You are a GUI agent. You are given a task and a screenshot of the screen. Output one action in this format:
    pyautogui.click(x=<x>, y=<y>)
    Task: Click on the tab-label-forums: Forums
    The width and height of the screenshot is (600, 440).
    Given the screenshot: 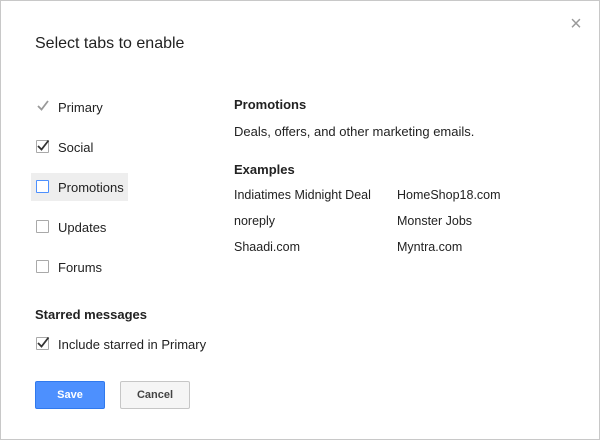 What is the action you would take?
    pyautogui.click(x=80, y=267)
    